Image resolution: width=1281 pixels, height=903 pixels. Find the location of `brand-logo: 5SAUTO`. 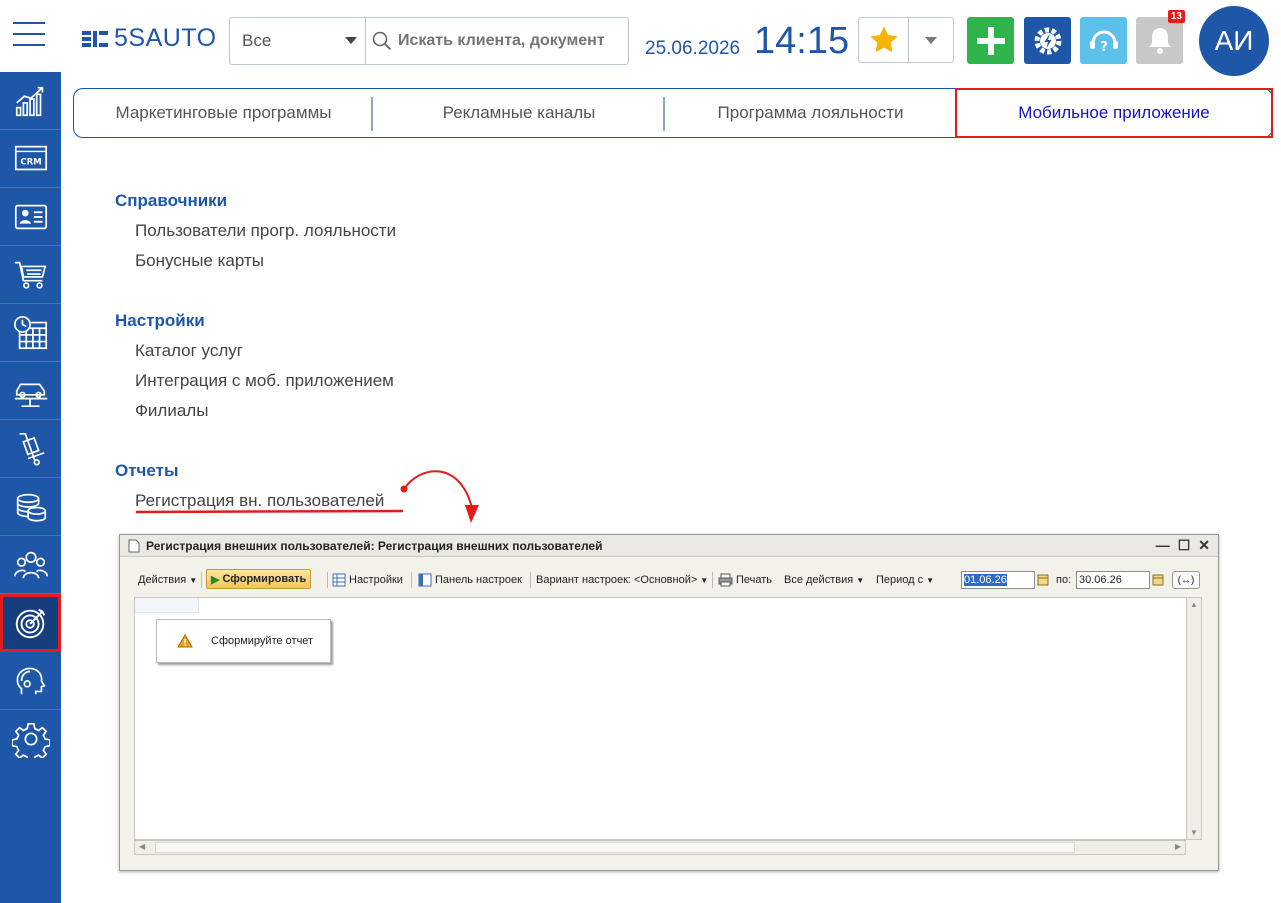

brand-logo: 5SAUTO is located at coordinates (149, 38).